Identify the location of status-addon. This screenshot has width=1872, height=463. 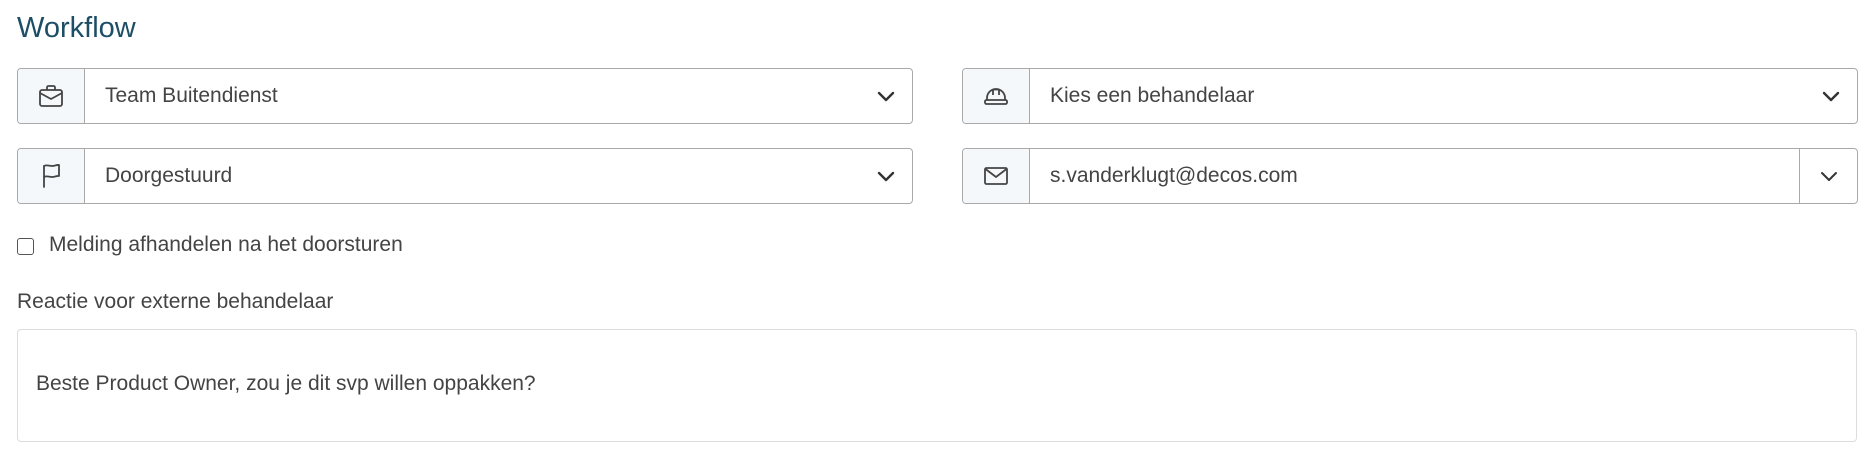
(51, 176).